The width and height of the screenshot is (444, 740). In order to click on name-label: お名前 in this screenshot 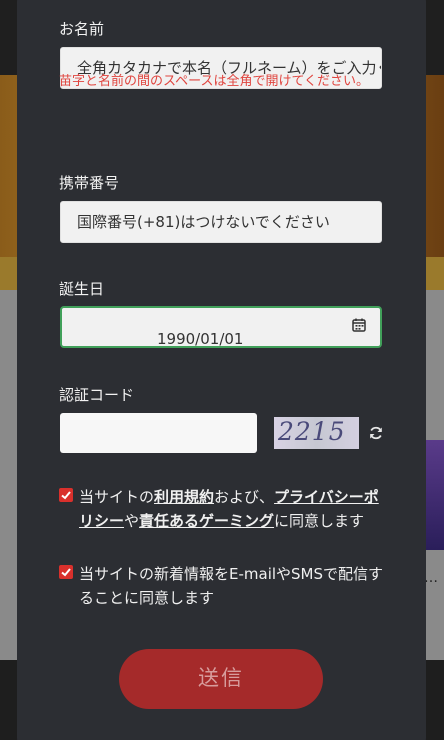, I will do `click(82, 29)`.